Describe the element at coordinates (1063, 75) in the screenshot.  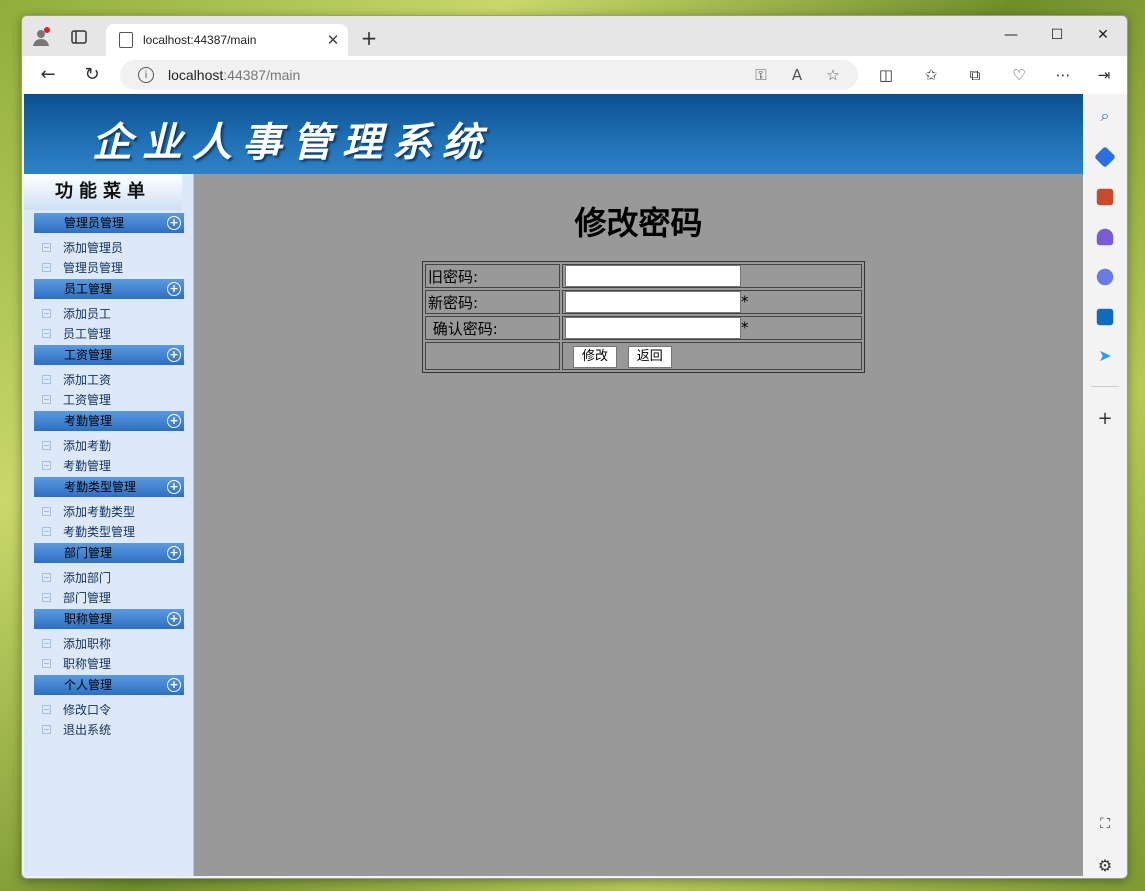
I see `more-icon: ⋯` at that location.